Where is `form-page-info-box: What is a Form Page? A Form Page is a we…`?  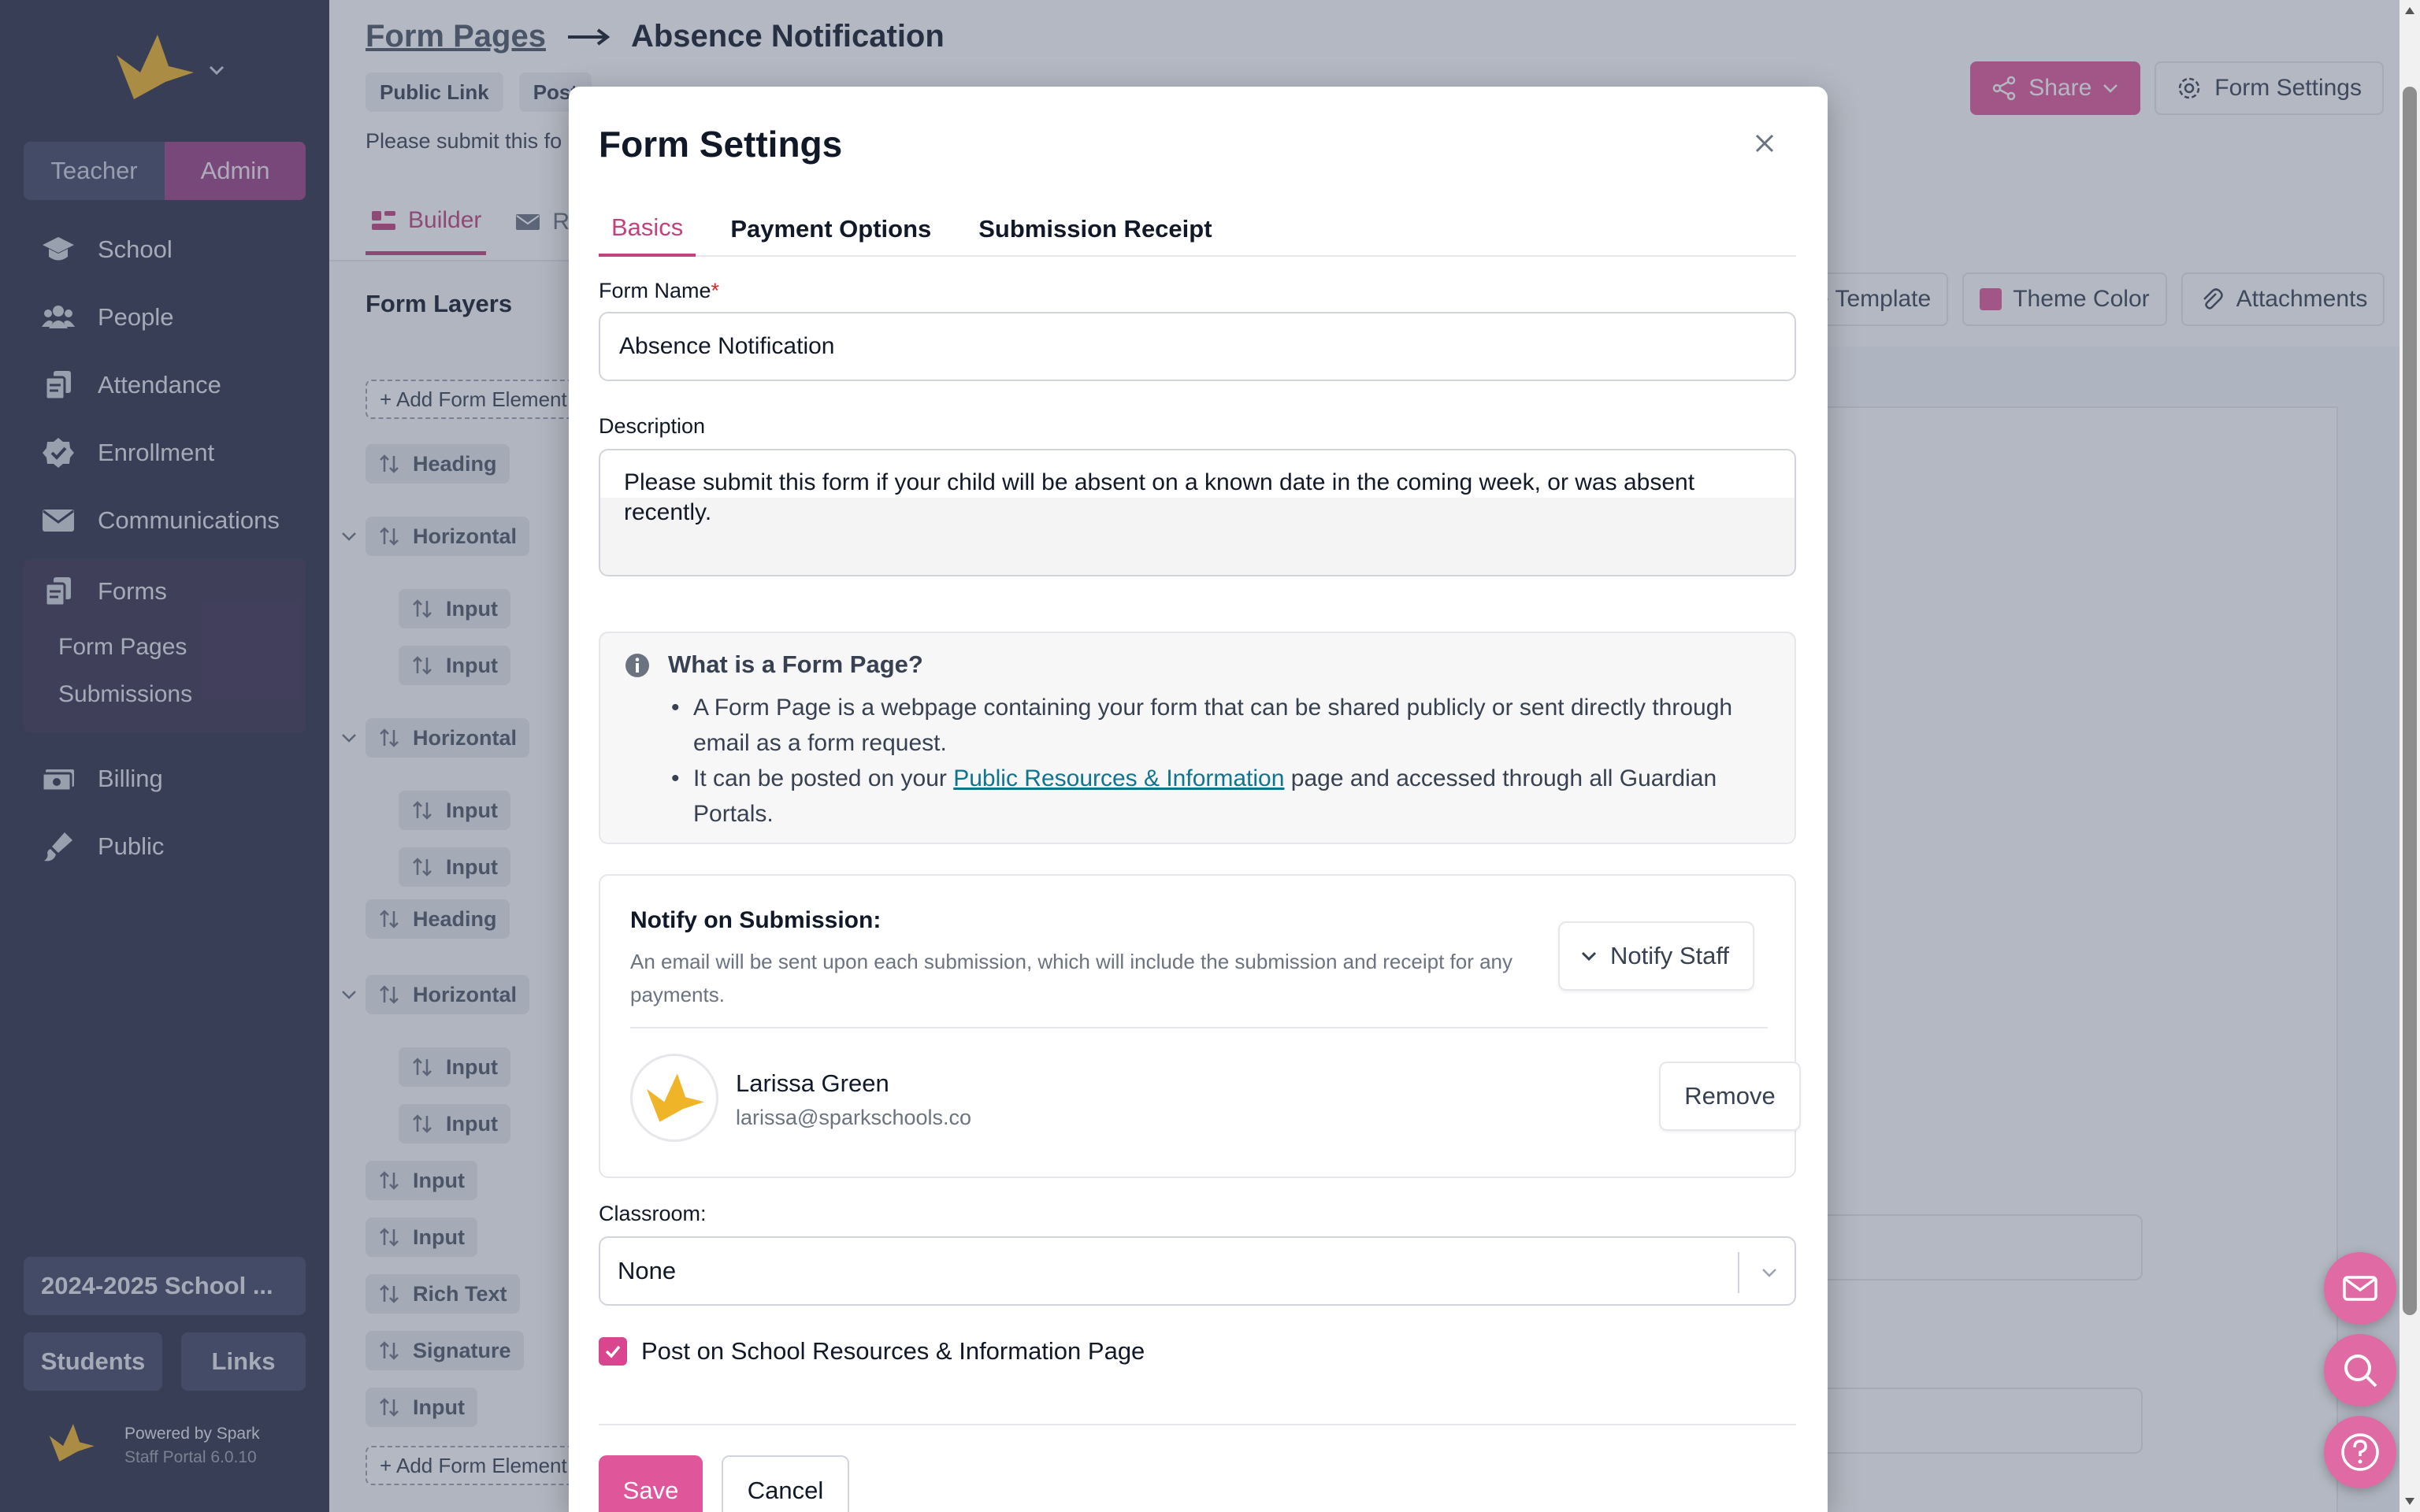 form-page-info-box: What is a Form Page? A Form Page is a we… is located at coordinates (1197, 738).